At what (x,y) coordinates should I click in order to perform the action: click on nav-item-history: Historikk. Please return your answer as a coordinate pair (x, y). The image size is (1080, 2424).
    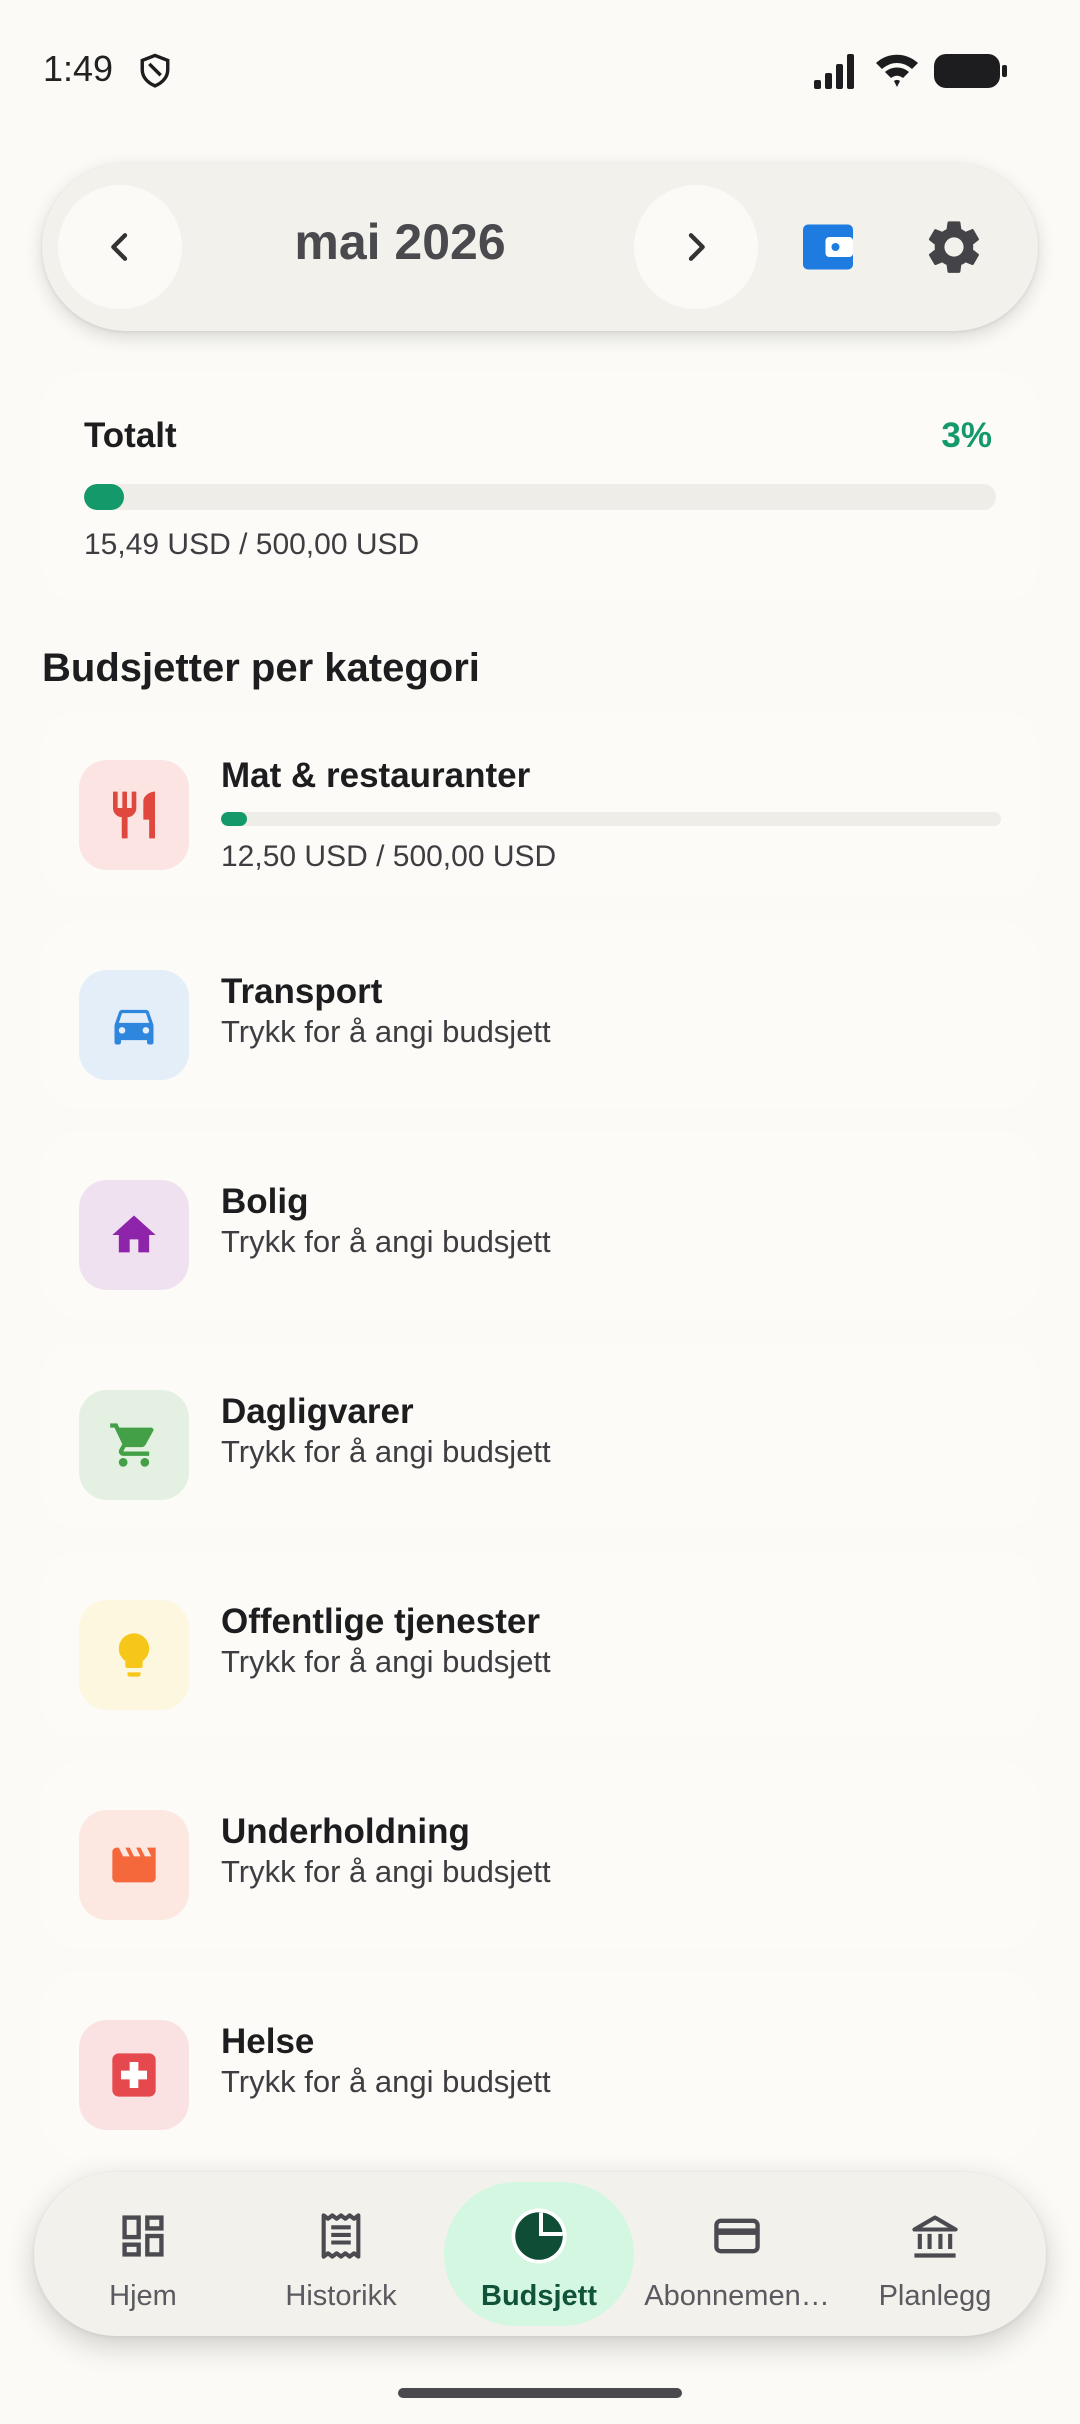
    Looking at the image, I should click on (341, 2254).